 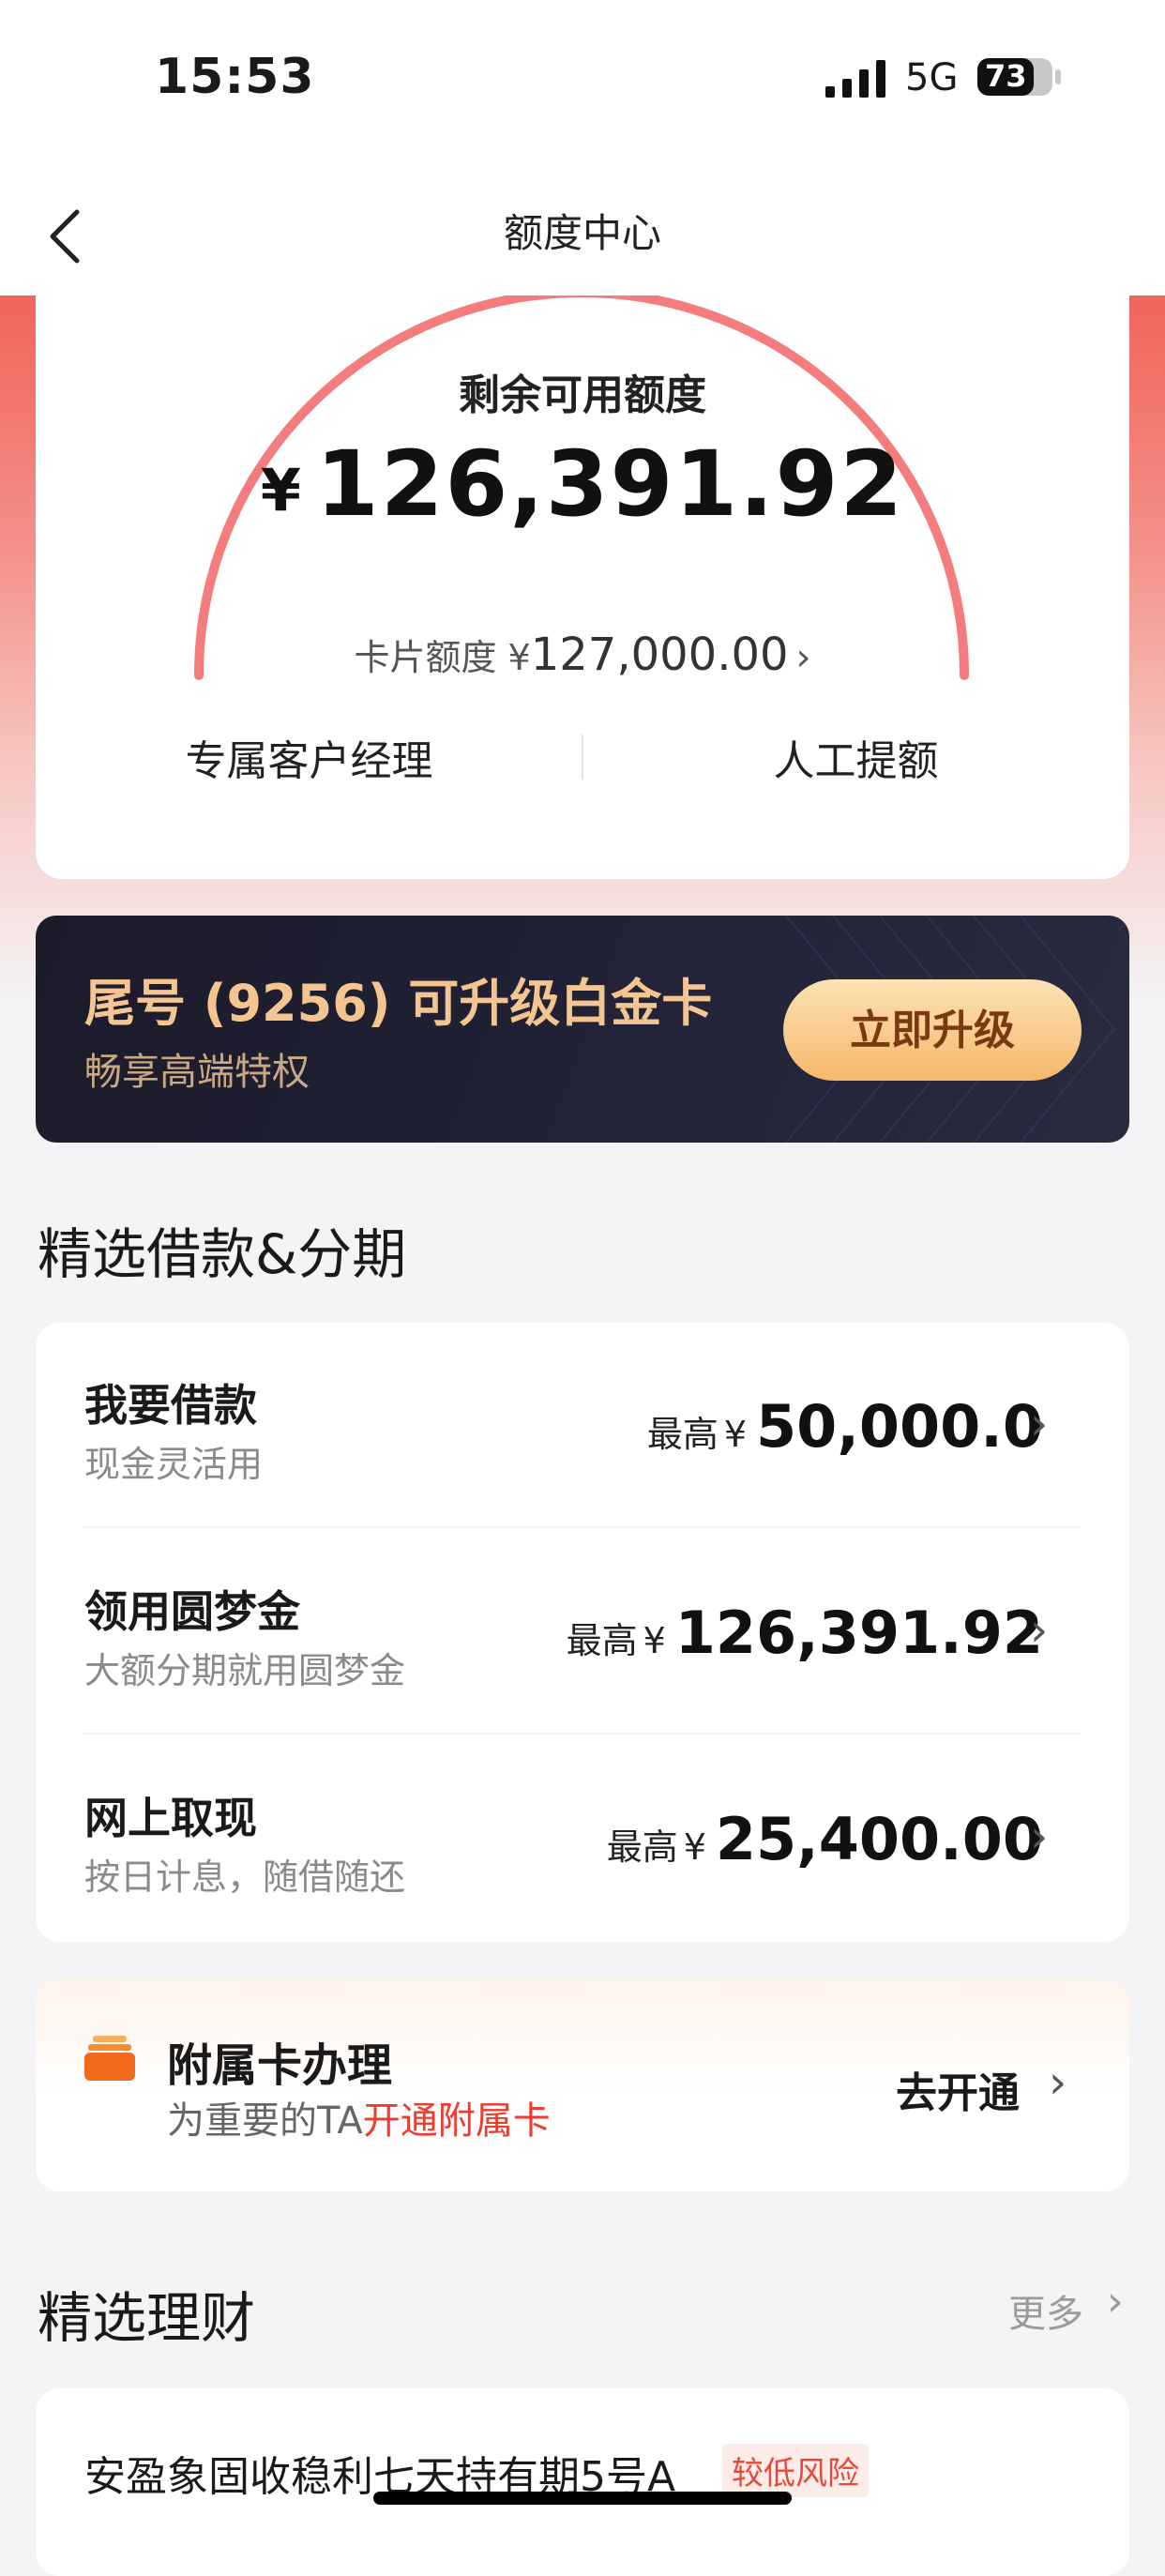 What do you see at coordinates (900, 1426) in the screenshot?
I see `amount-value: 50,000.0` at bounding box center [900, 1426].